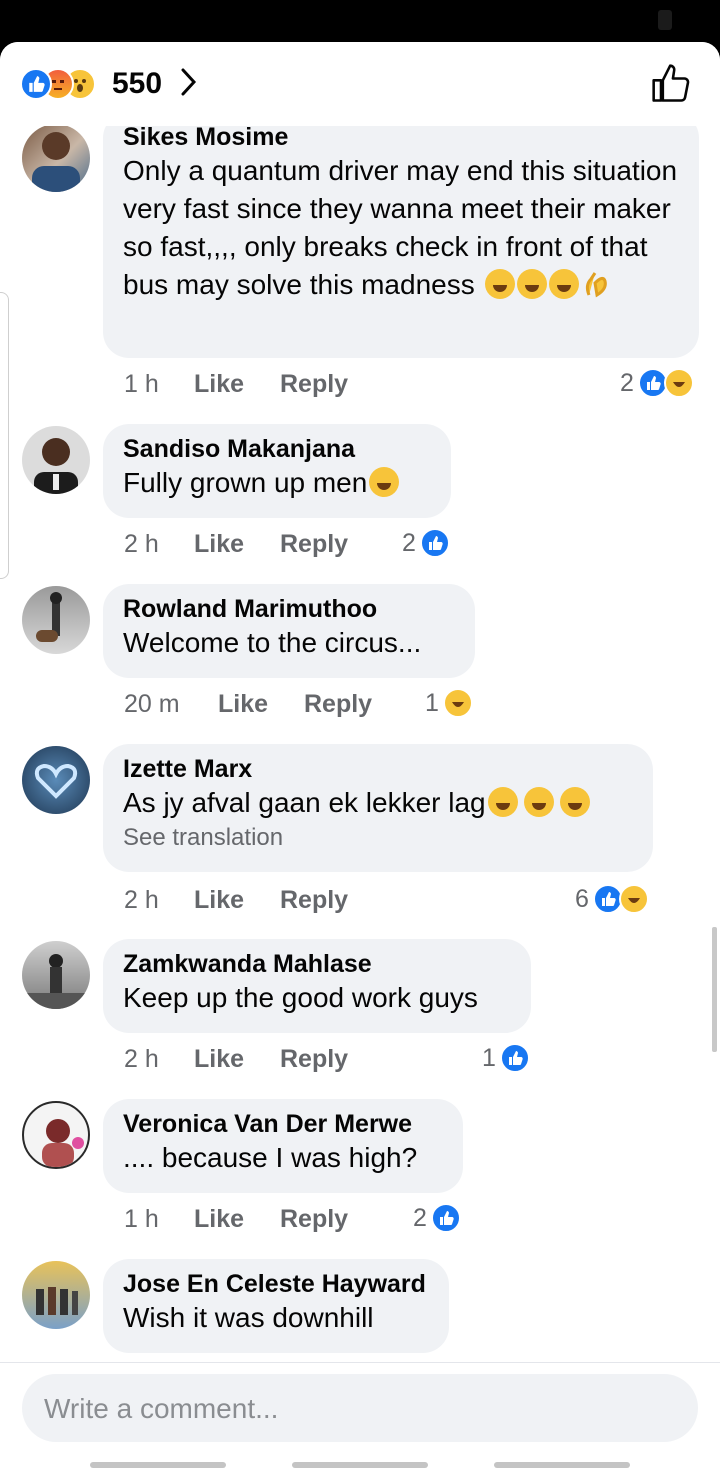  Describe the element at coordinates (317, 964) in the screenshot. I see `comment-author: Zamkwanda Mahlase` at that location.